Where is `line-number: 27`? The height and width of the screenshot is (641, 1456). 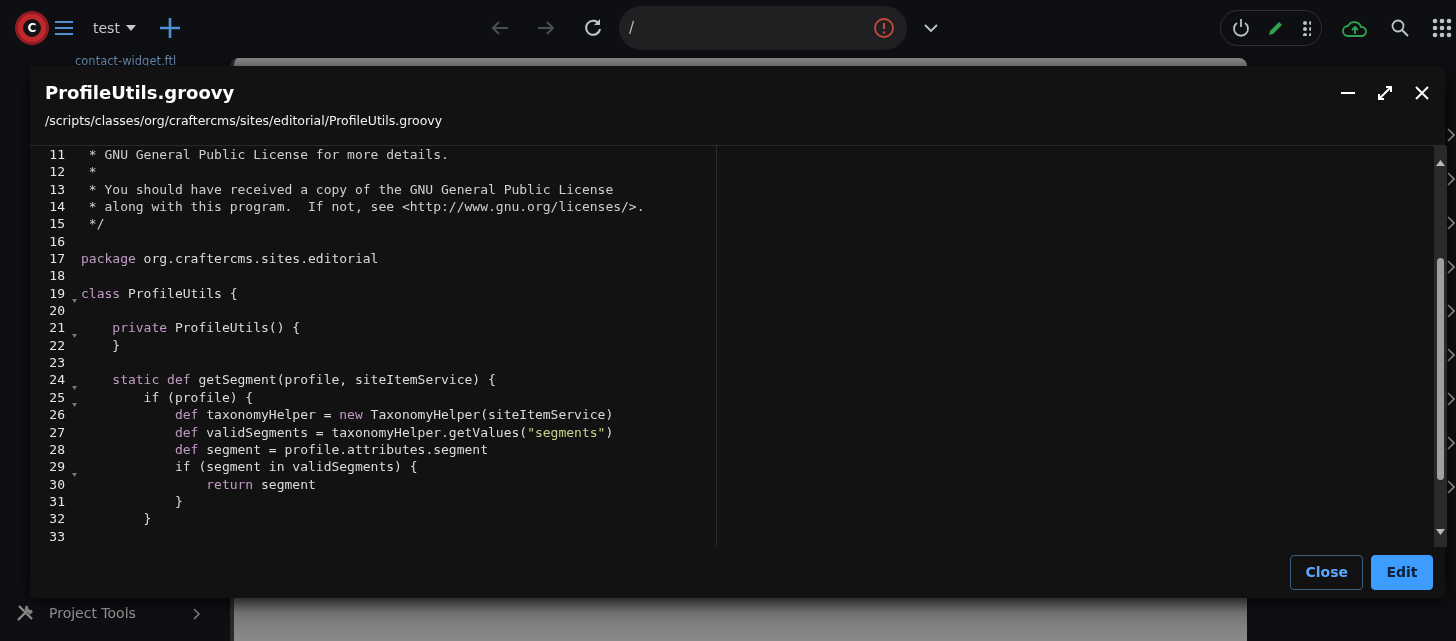 line-number: 27 is located at coordinates (57, 432).